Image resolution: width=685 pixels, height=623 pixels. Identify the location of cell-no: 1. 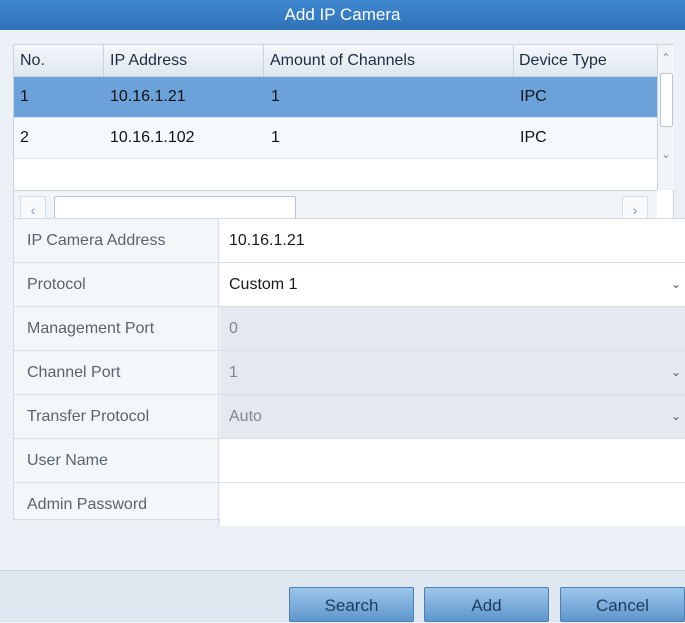
(24, 96).